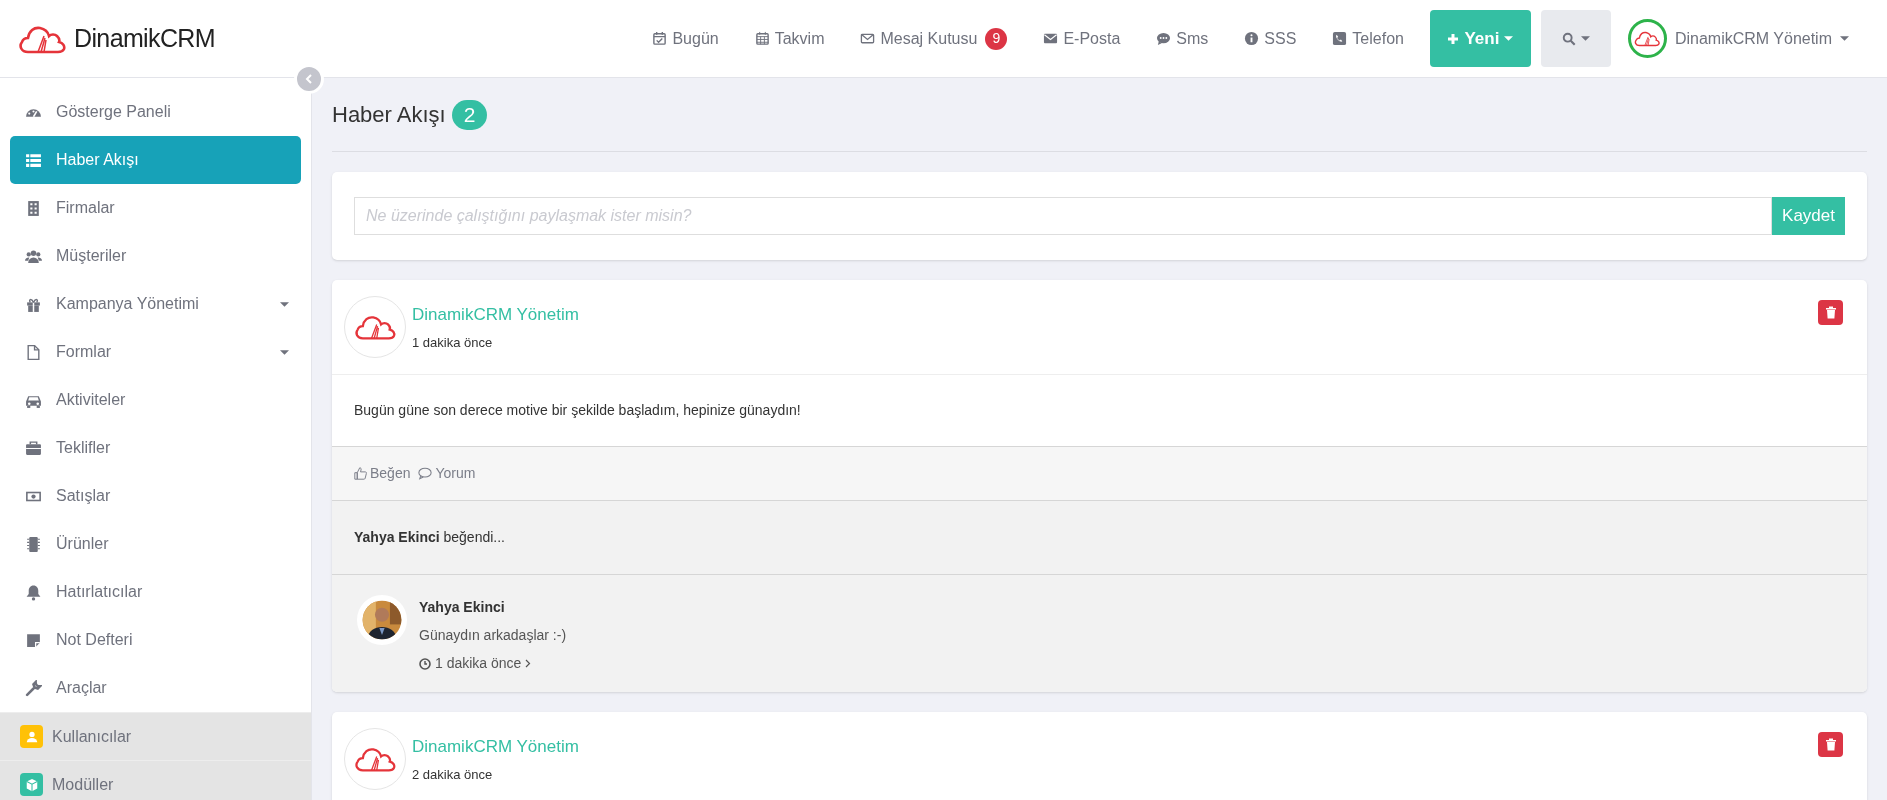  I want to click on sidebar-item: Müşteriler, so click(155, 256).